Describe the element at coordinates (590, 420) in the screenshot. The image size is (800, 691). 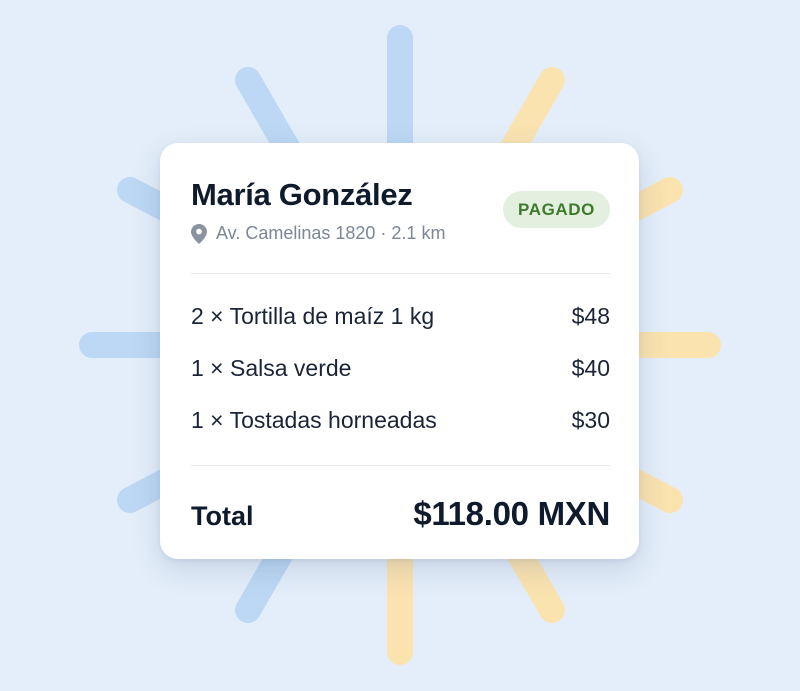
I see `item-price: $30` at that location.